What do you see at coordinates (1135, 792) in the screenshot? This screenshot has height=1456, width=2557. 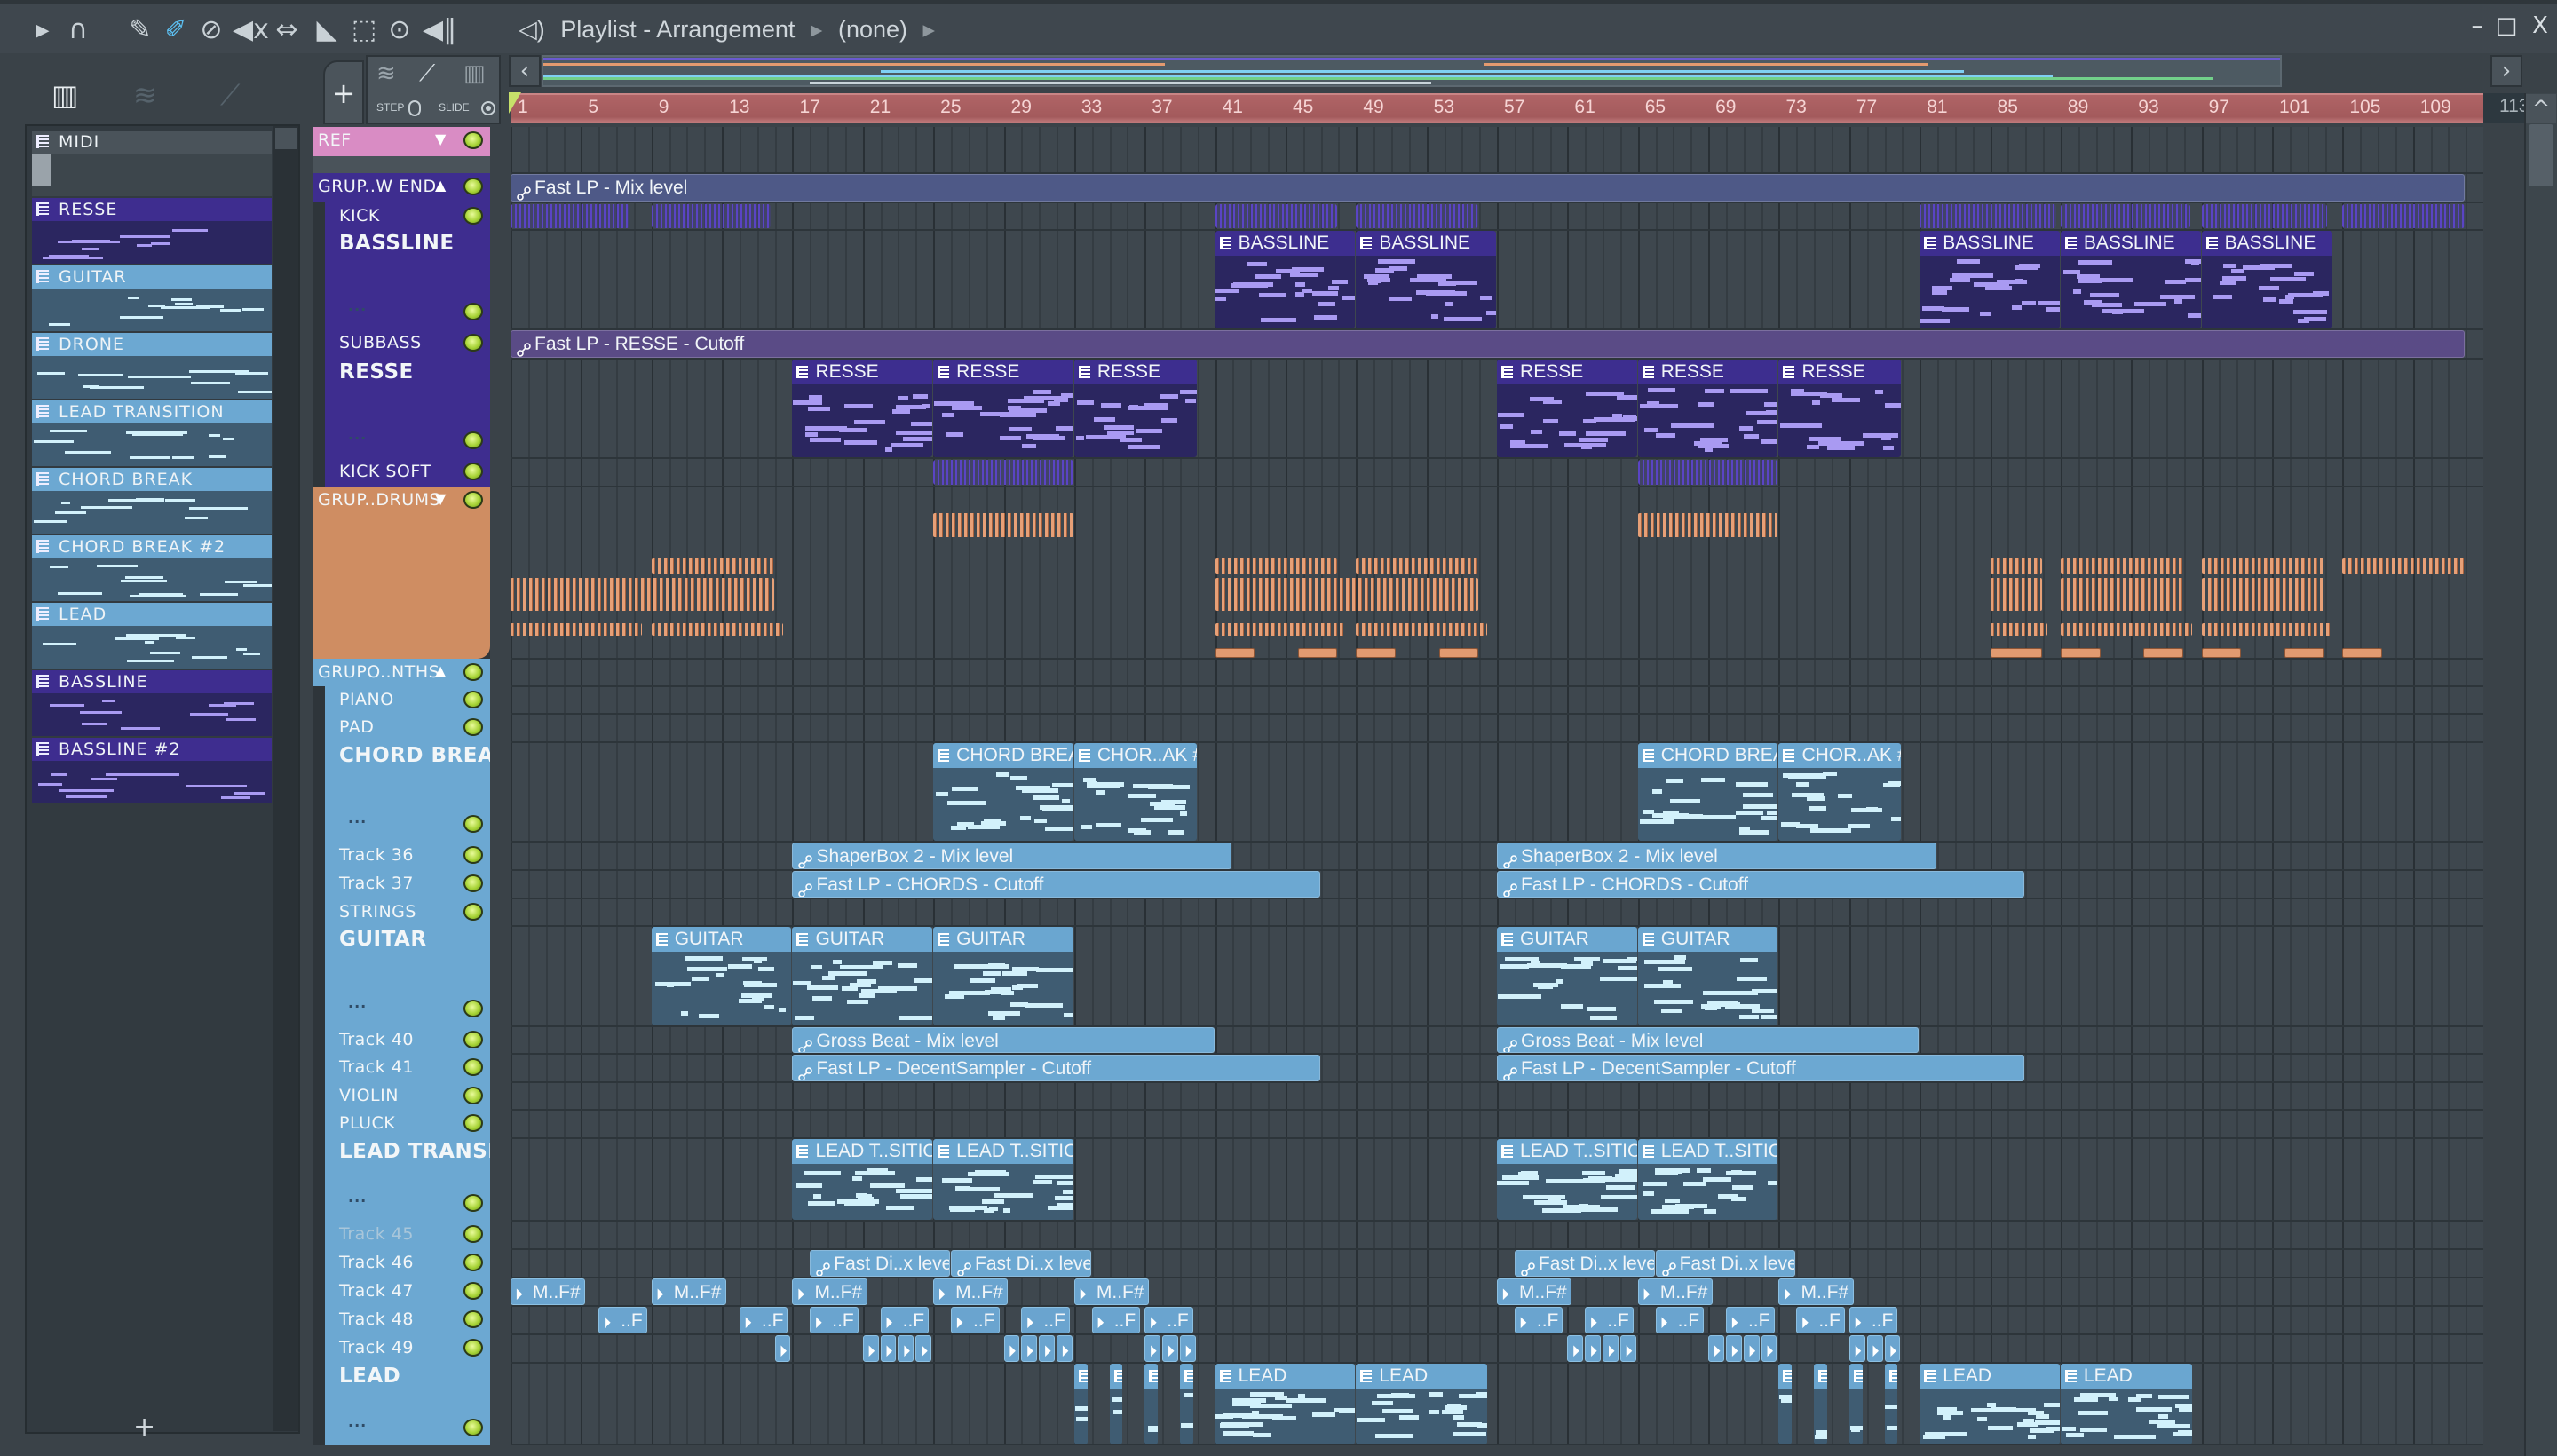 I see `pattern-clip: CHOR..AK #2` at bounding box center [1135, 792].